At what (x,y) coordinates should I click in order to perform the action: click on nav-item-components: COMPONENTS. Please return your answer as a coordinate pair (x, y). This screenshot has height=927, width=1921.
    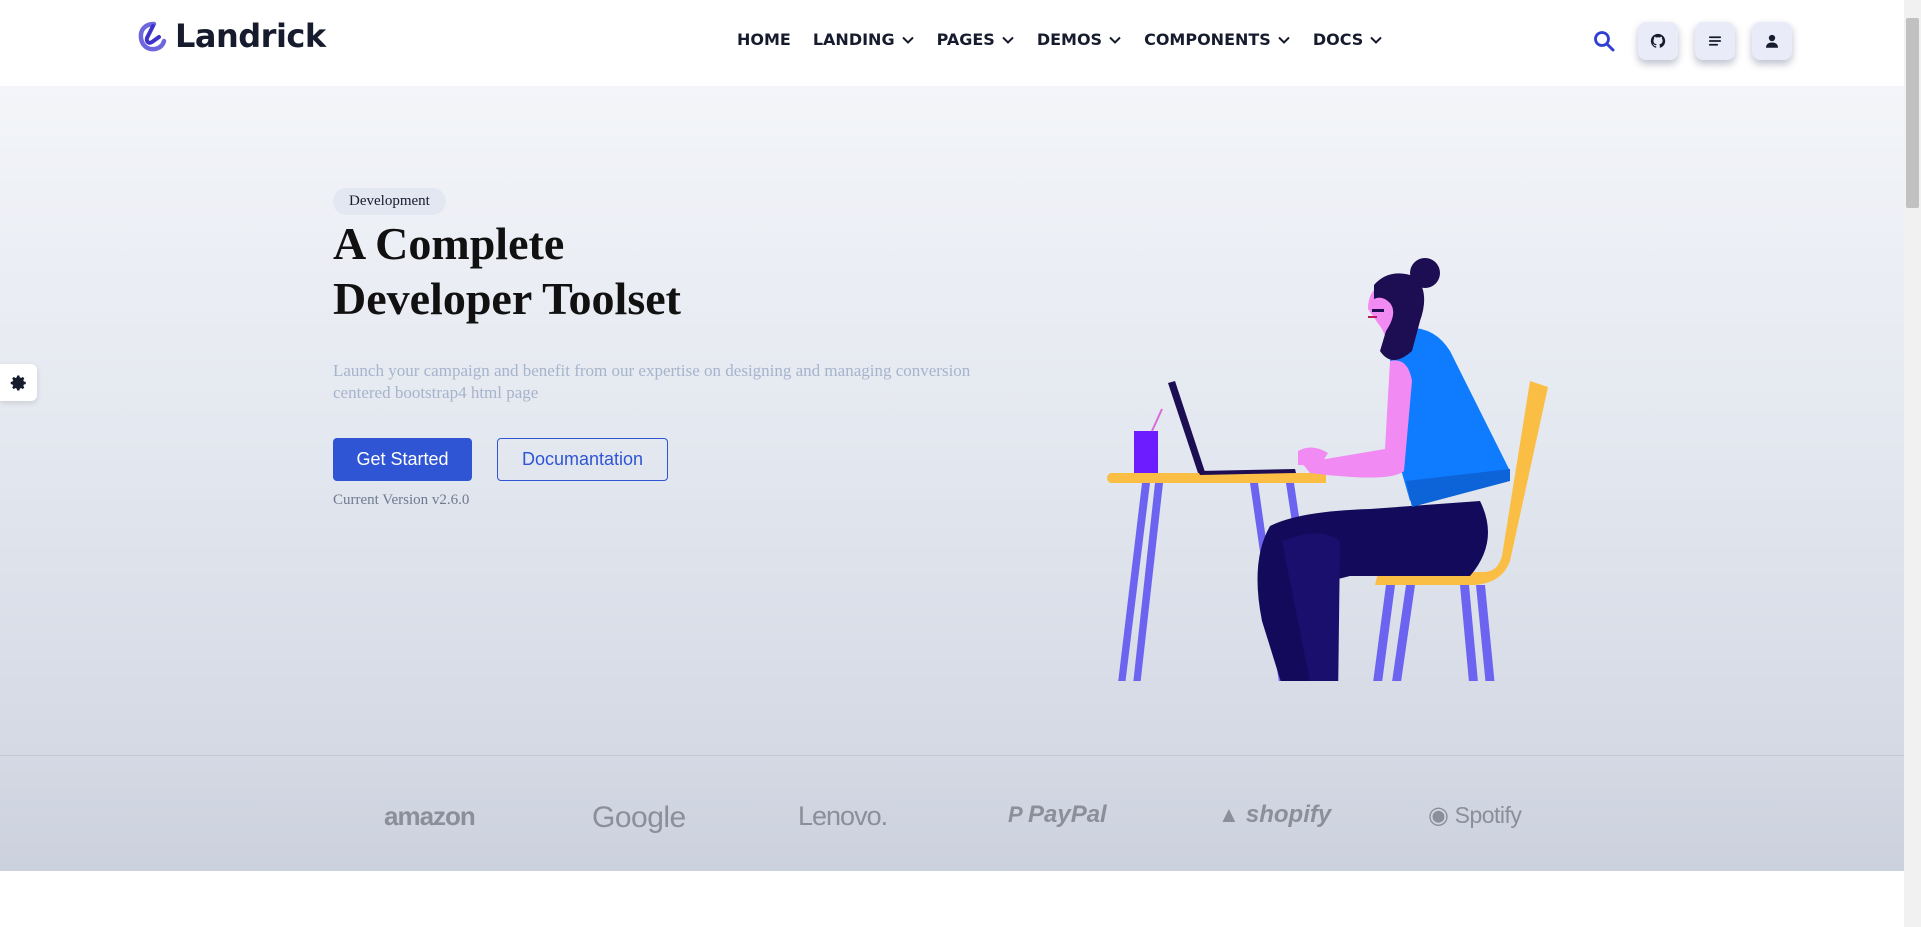
    Looking at the image, I should click on (1217, 39).